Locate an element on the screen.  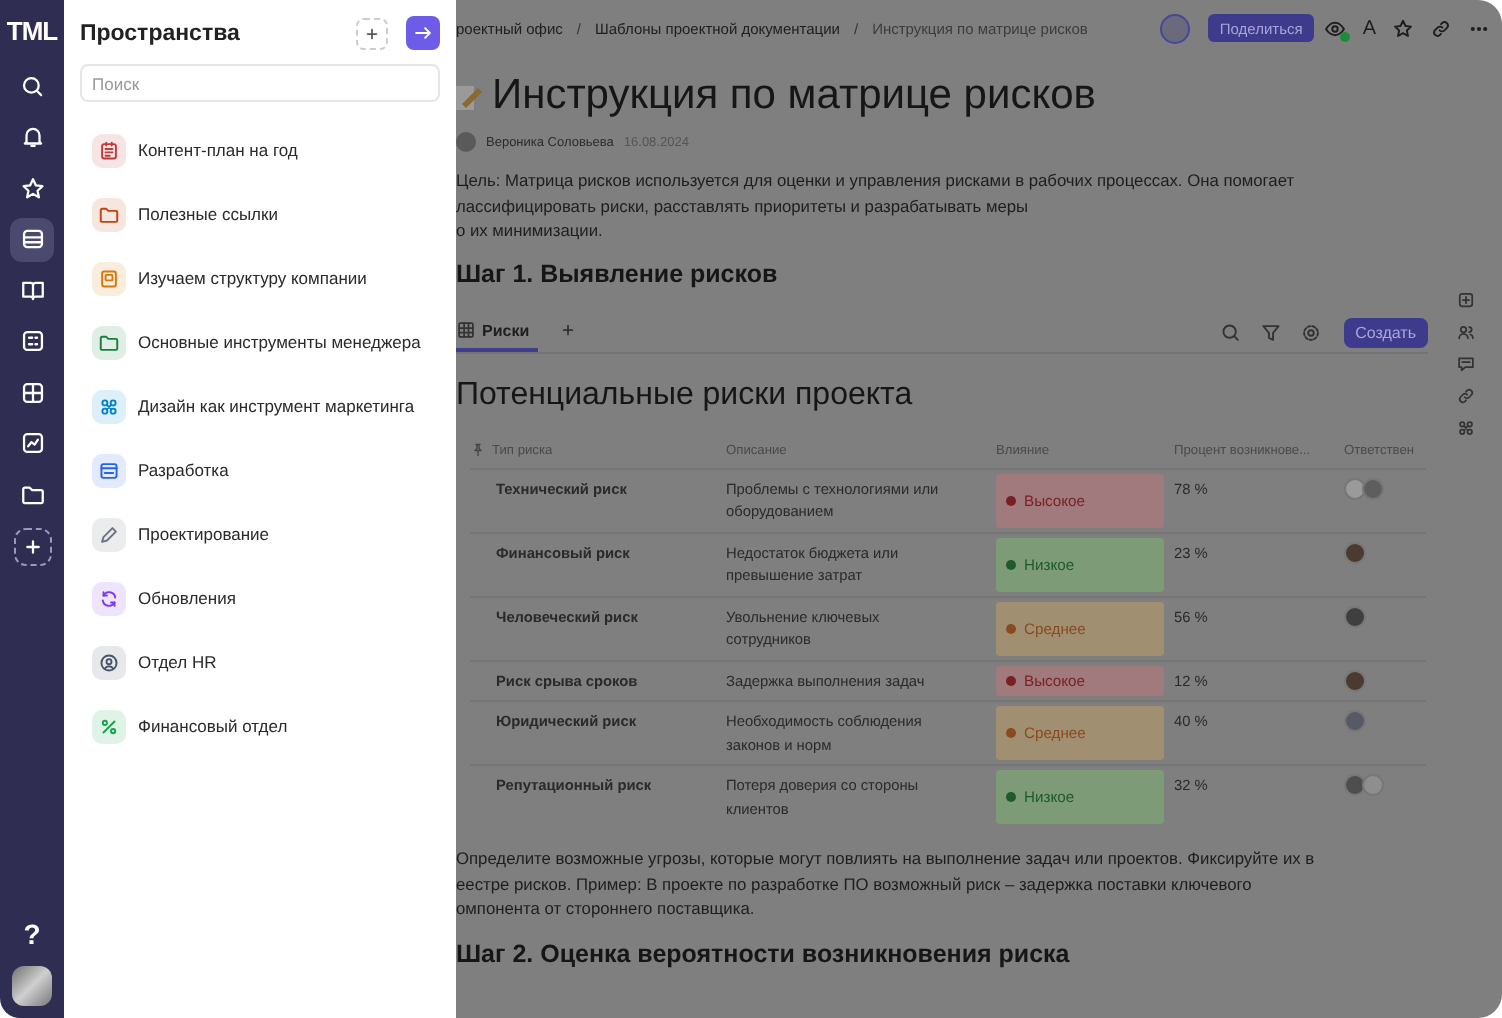
table-icon is located at coordinates (466, 330).